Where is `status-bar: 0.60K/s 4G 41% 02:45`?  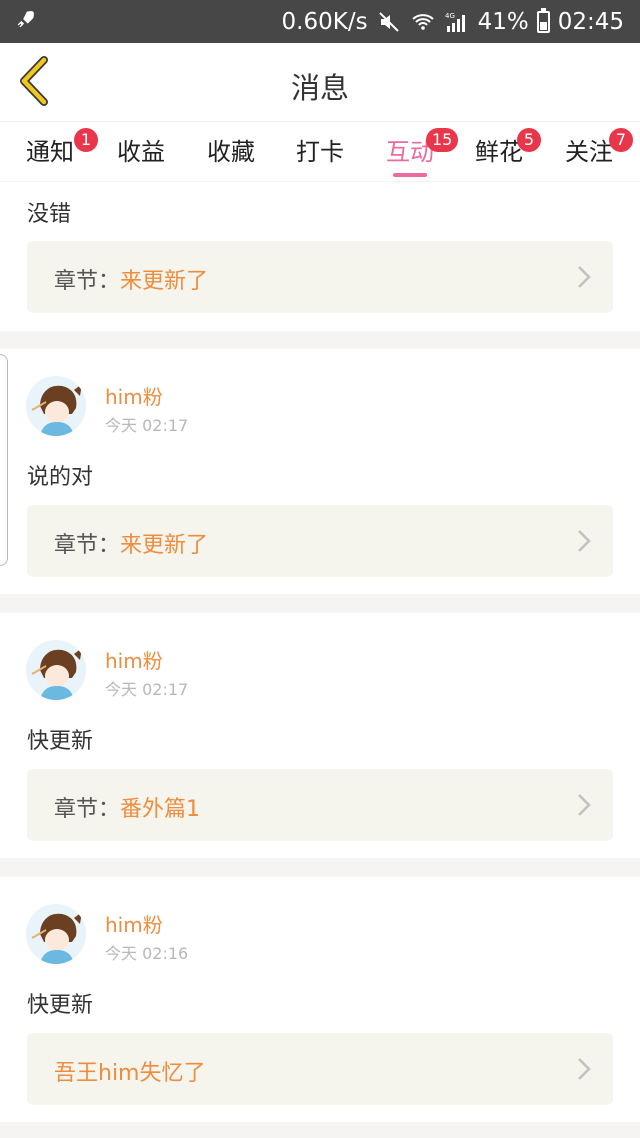 status-bar: 0.60K/s 4G 41% 02:45 is located at coordinates (320, 21).